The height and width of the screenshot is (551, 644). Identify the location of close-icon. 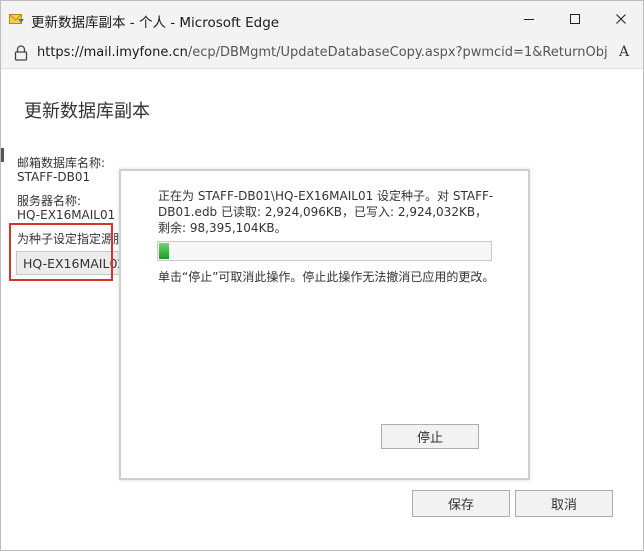
(621, 19).